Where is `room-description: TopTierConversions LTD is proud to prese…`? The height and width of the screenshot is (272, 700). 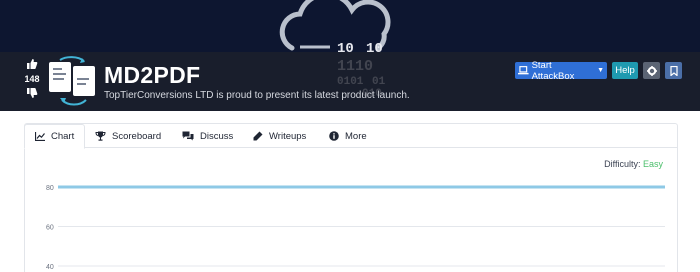 room-description: TopTierConversions LTD is proud to prese… is located at coordinates (257, 95).